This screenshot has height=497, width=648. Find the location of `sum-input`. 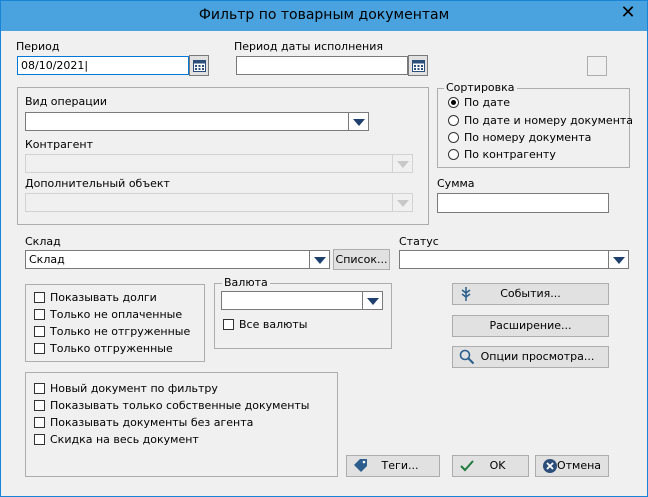

sum-input is located at coordinates (523, 203).